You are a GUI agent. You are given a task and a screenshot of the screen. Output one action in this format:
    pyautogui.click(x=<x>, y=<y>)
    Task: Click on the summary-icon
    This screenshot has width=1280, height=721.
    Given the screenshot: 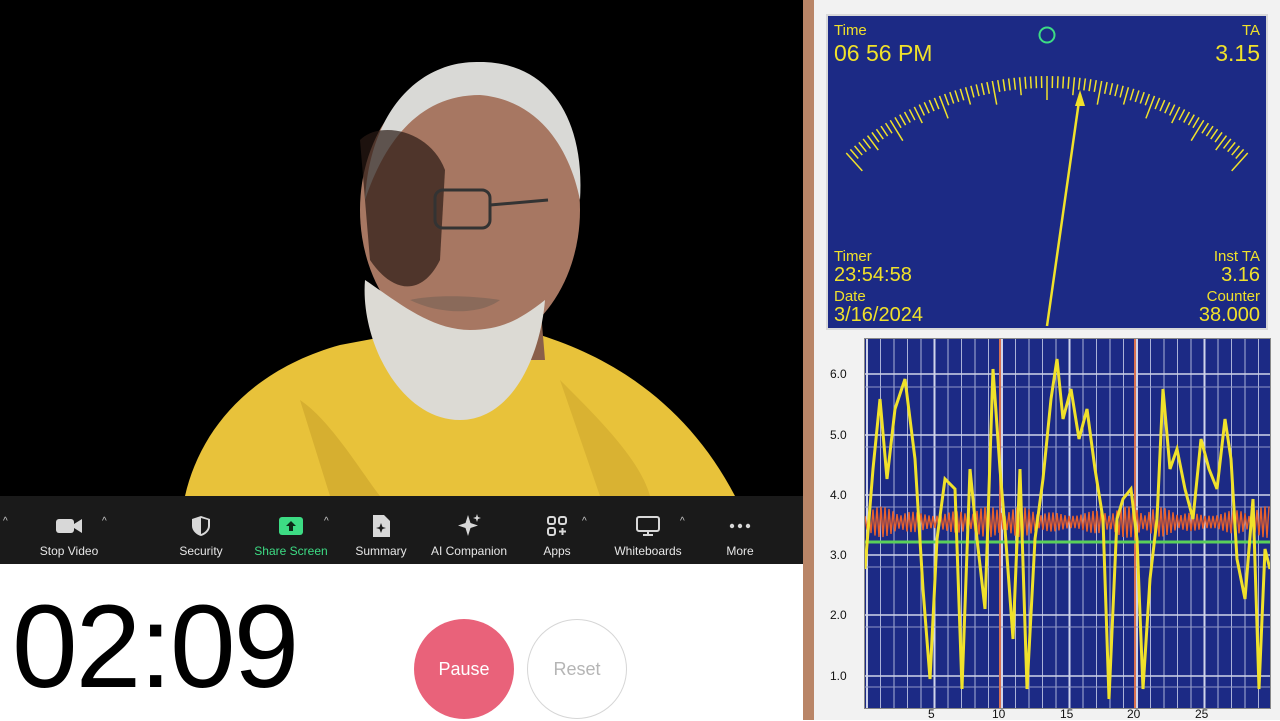 What is the action you would take?
    pyautogui.click(x=381, y=526)
    